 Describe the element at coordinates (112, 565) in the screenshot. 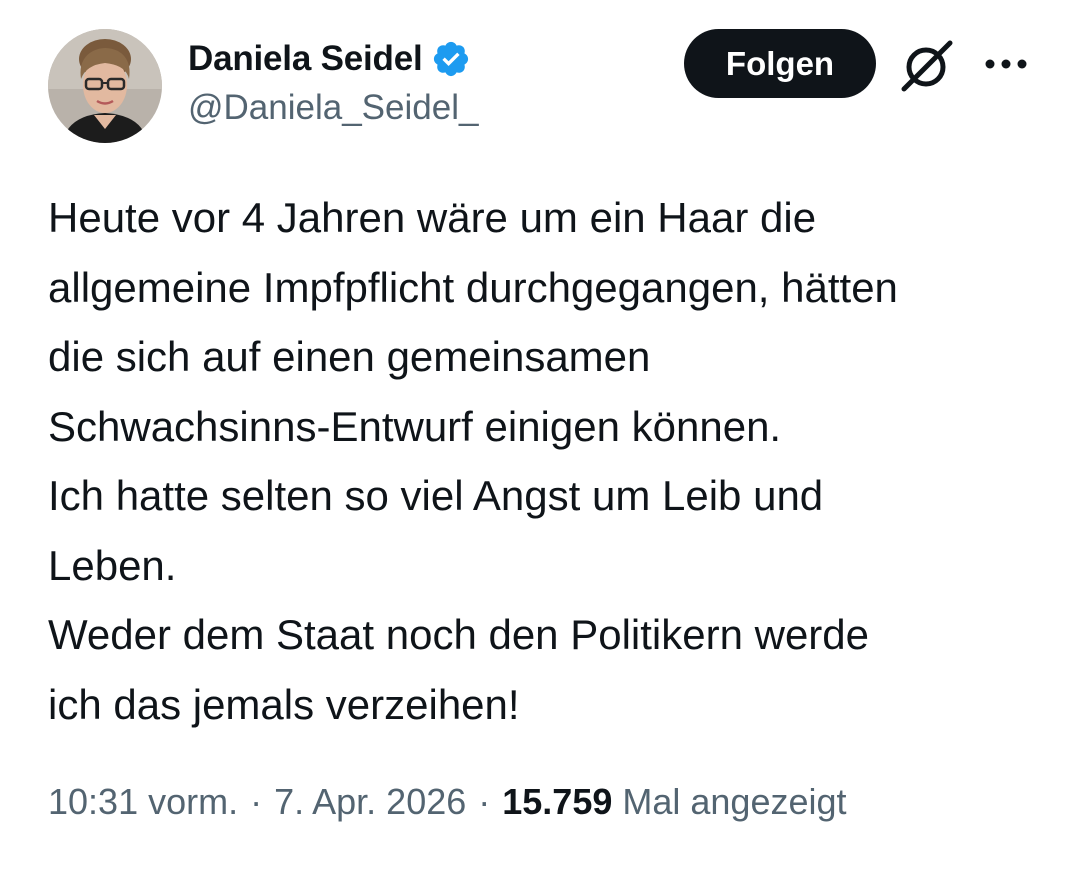

I see `tweet-text-line: Leben.` at that location.